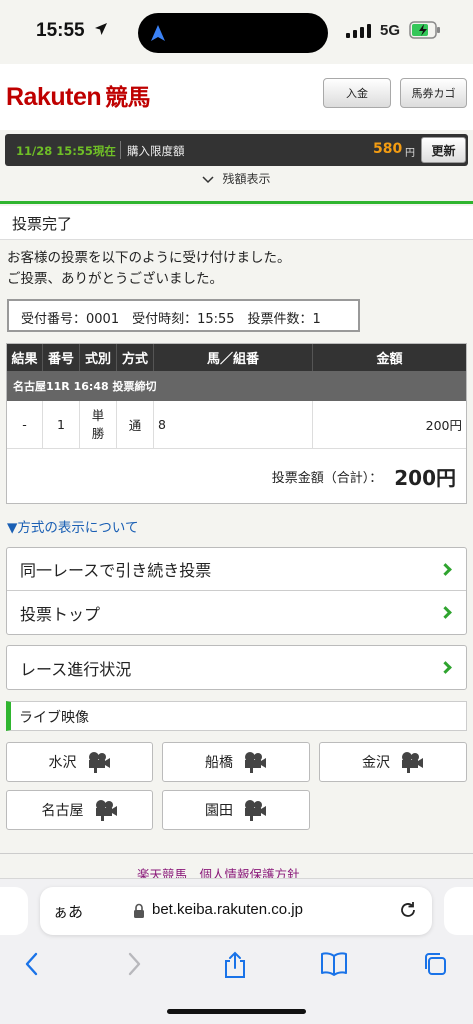 The width and height of the screenshot is (473, 1024). What do you see at coordinates (408, 910) in the screenshot?
I see `reload-icon` at bounding box center [408, 910].